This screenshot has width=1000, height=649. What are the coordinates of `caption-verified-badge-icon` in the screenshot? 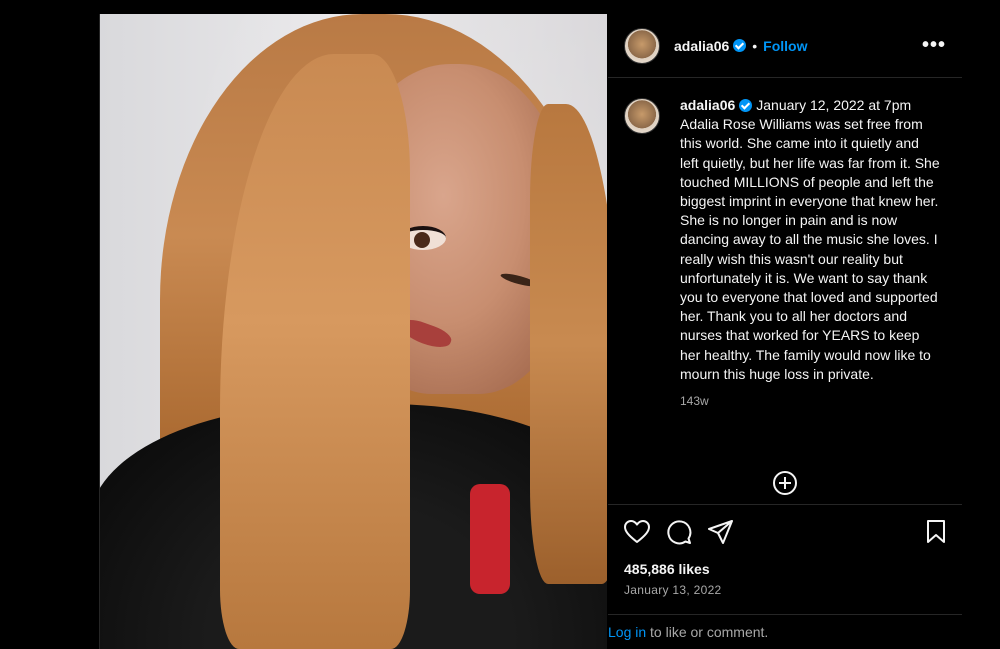 It's located at (746, 105).